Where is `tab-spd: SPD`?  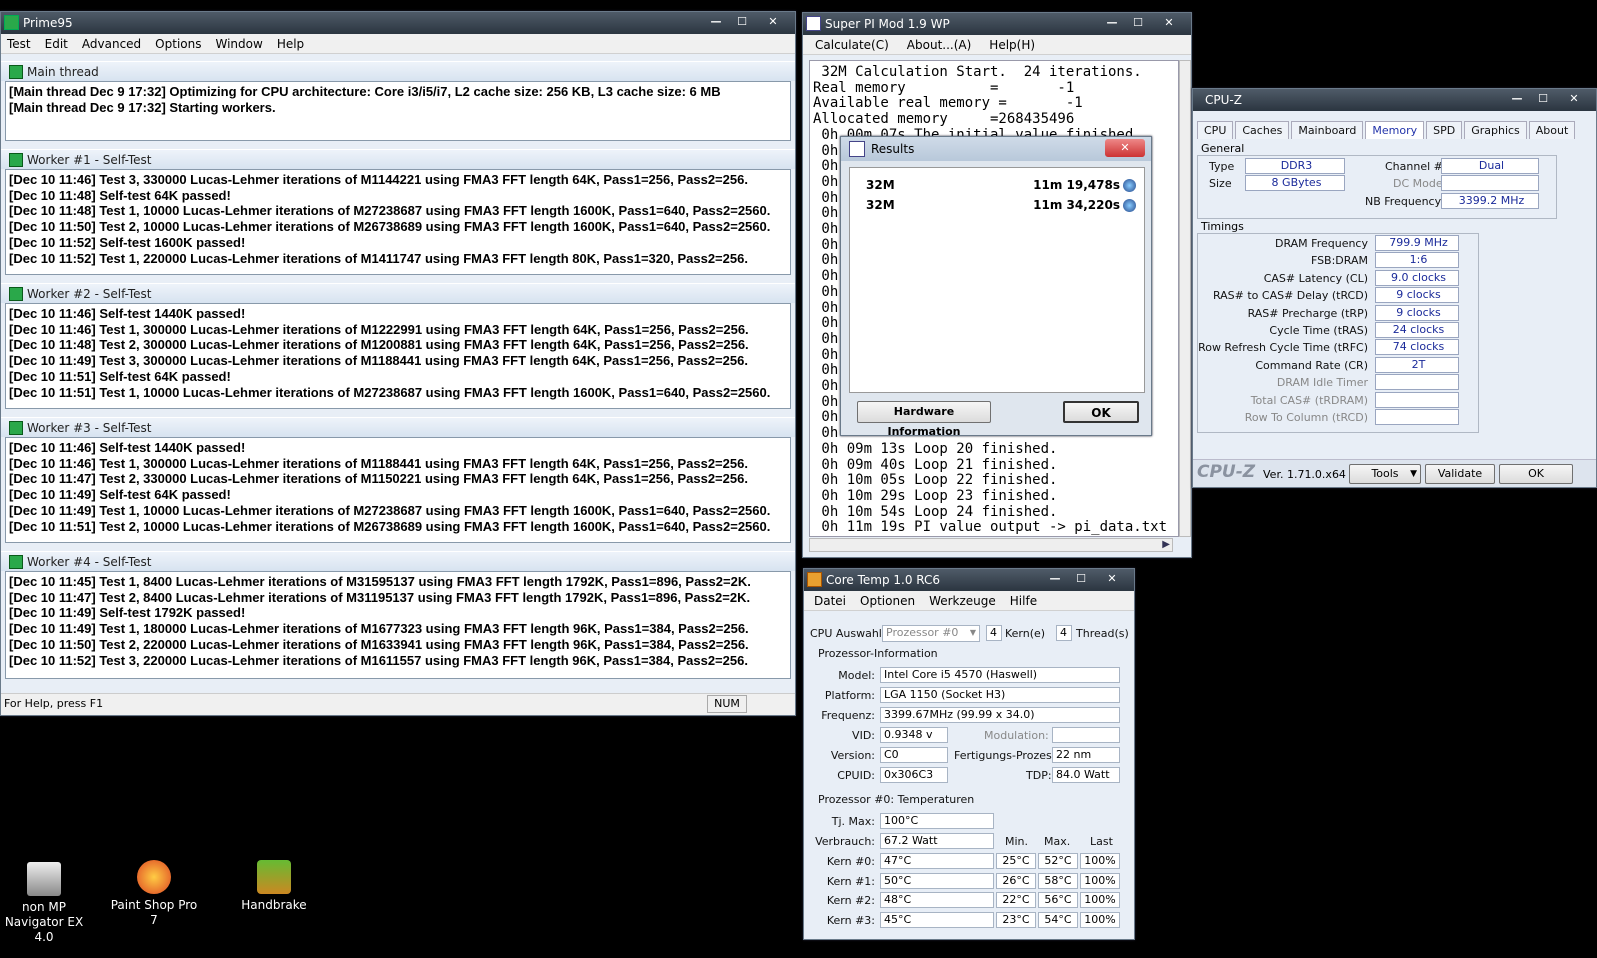 tab-spd: SPD is located at coordinates (1444, 130).